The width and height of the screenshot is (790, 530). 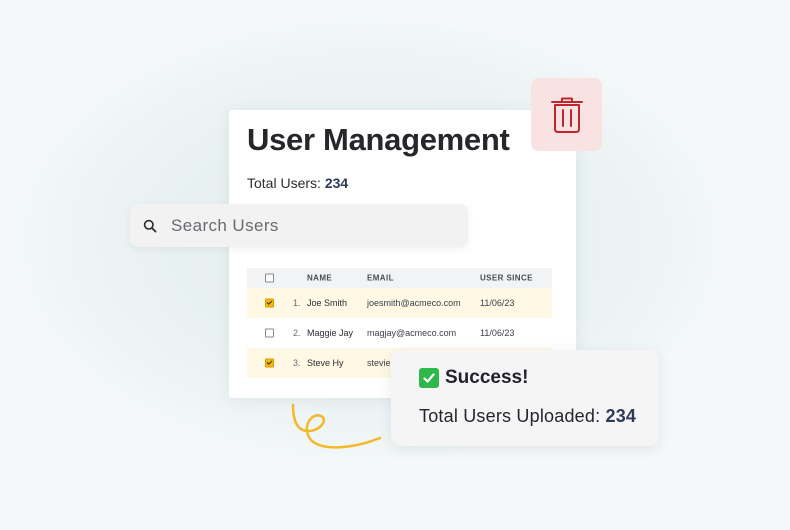 I want to click on row-name: Maggie Jay, so click(x=330, y=333).